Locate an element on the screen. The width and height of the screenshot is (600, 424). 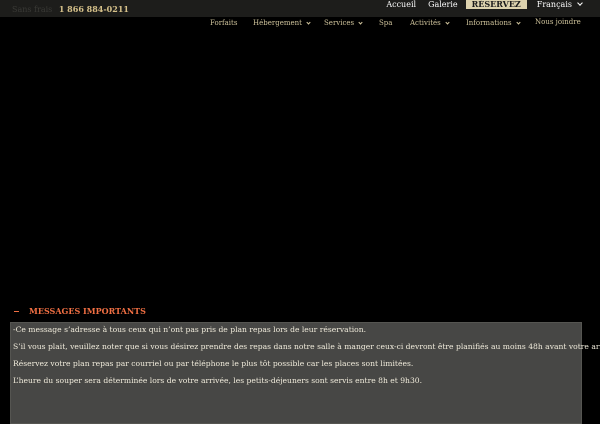
nav-item-label: Hébergement is located at coordinates (277, 23).